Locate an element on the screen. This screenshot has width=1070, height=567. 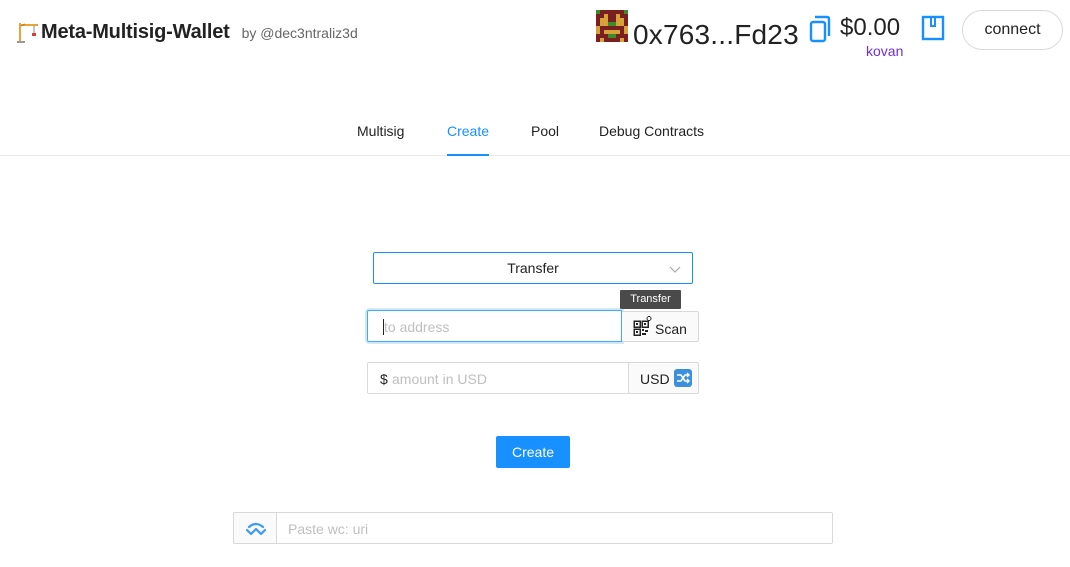
tab-create: Create is located at coordinates (468, 132).